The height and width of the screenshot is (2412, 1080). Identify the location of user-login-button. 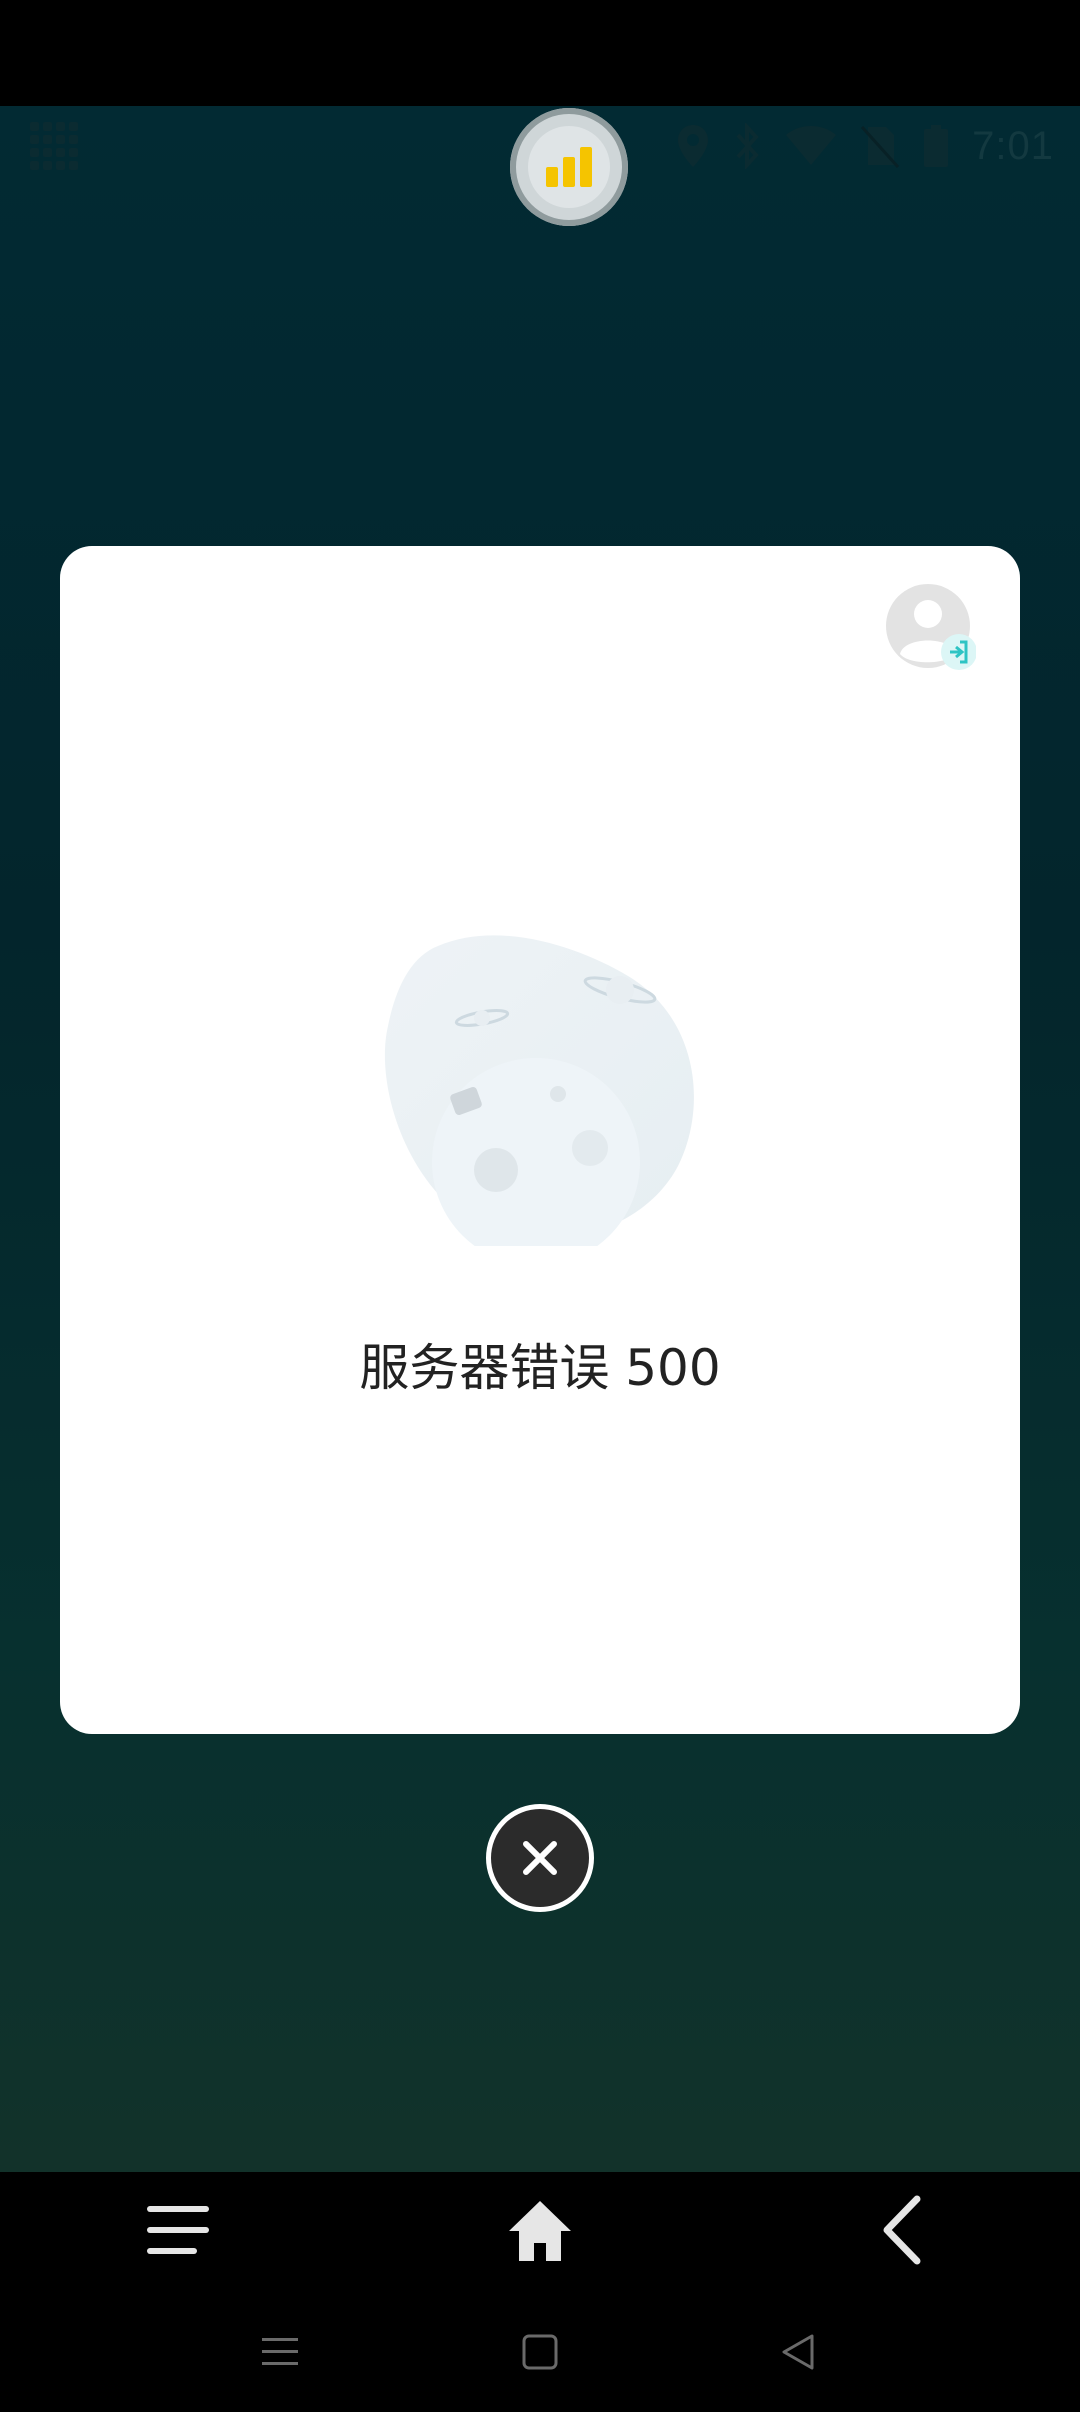
(931, 629).